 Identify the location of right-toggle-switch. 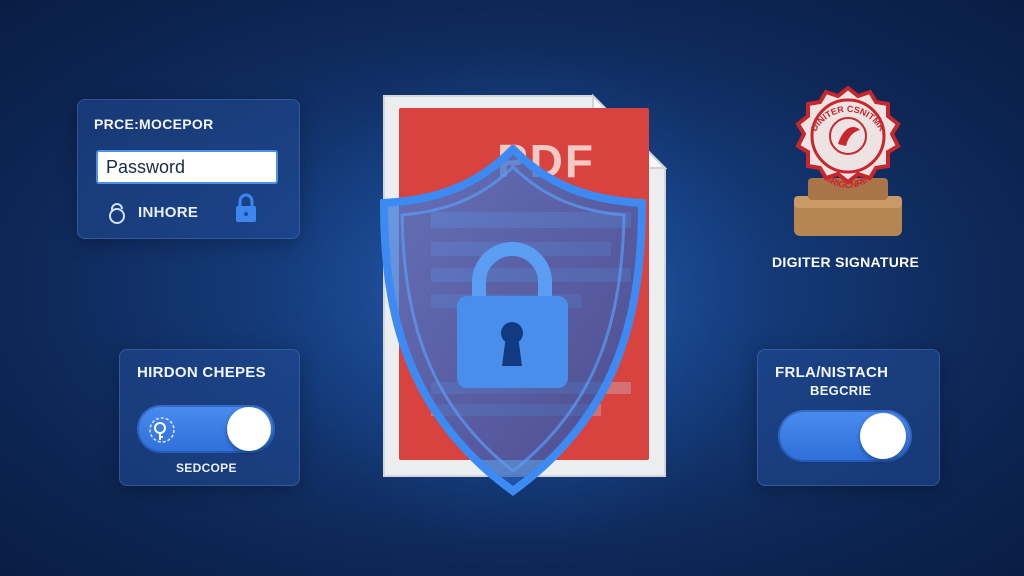
(845, 436).